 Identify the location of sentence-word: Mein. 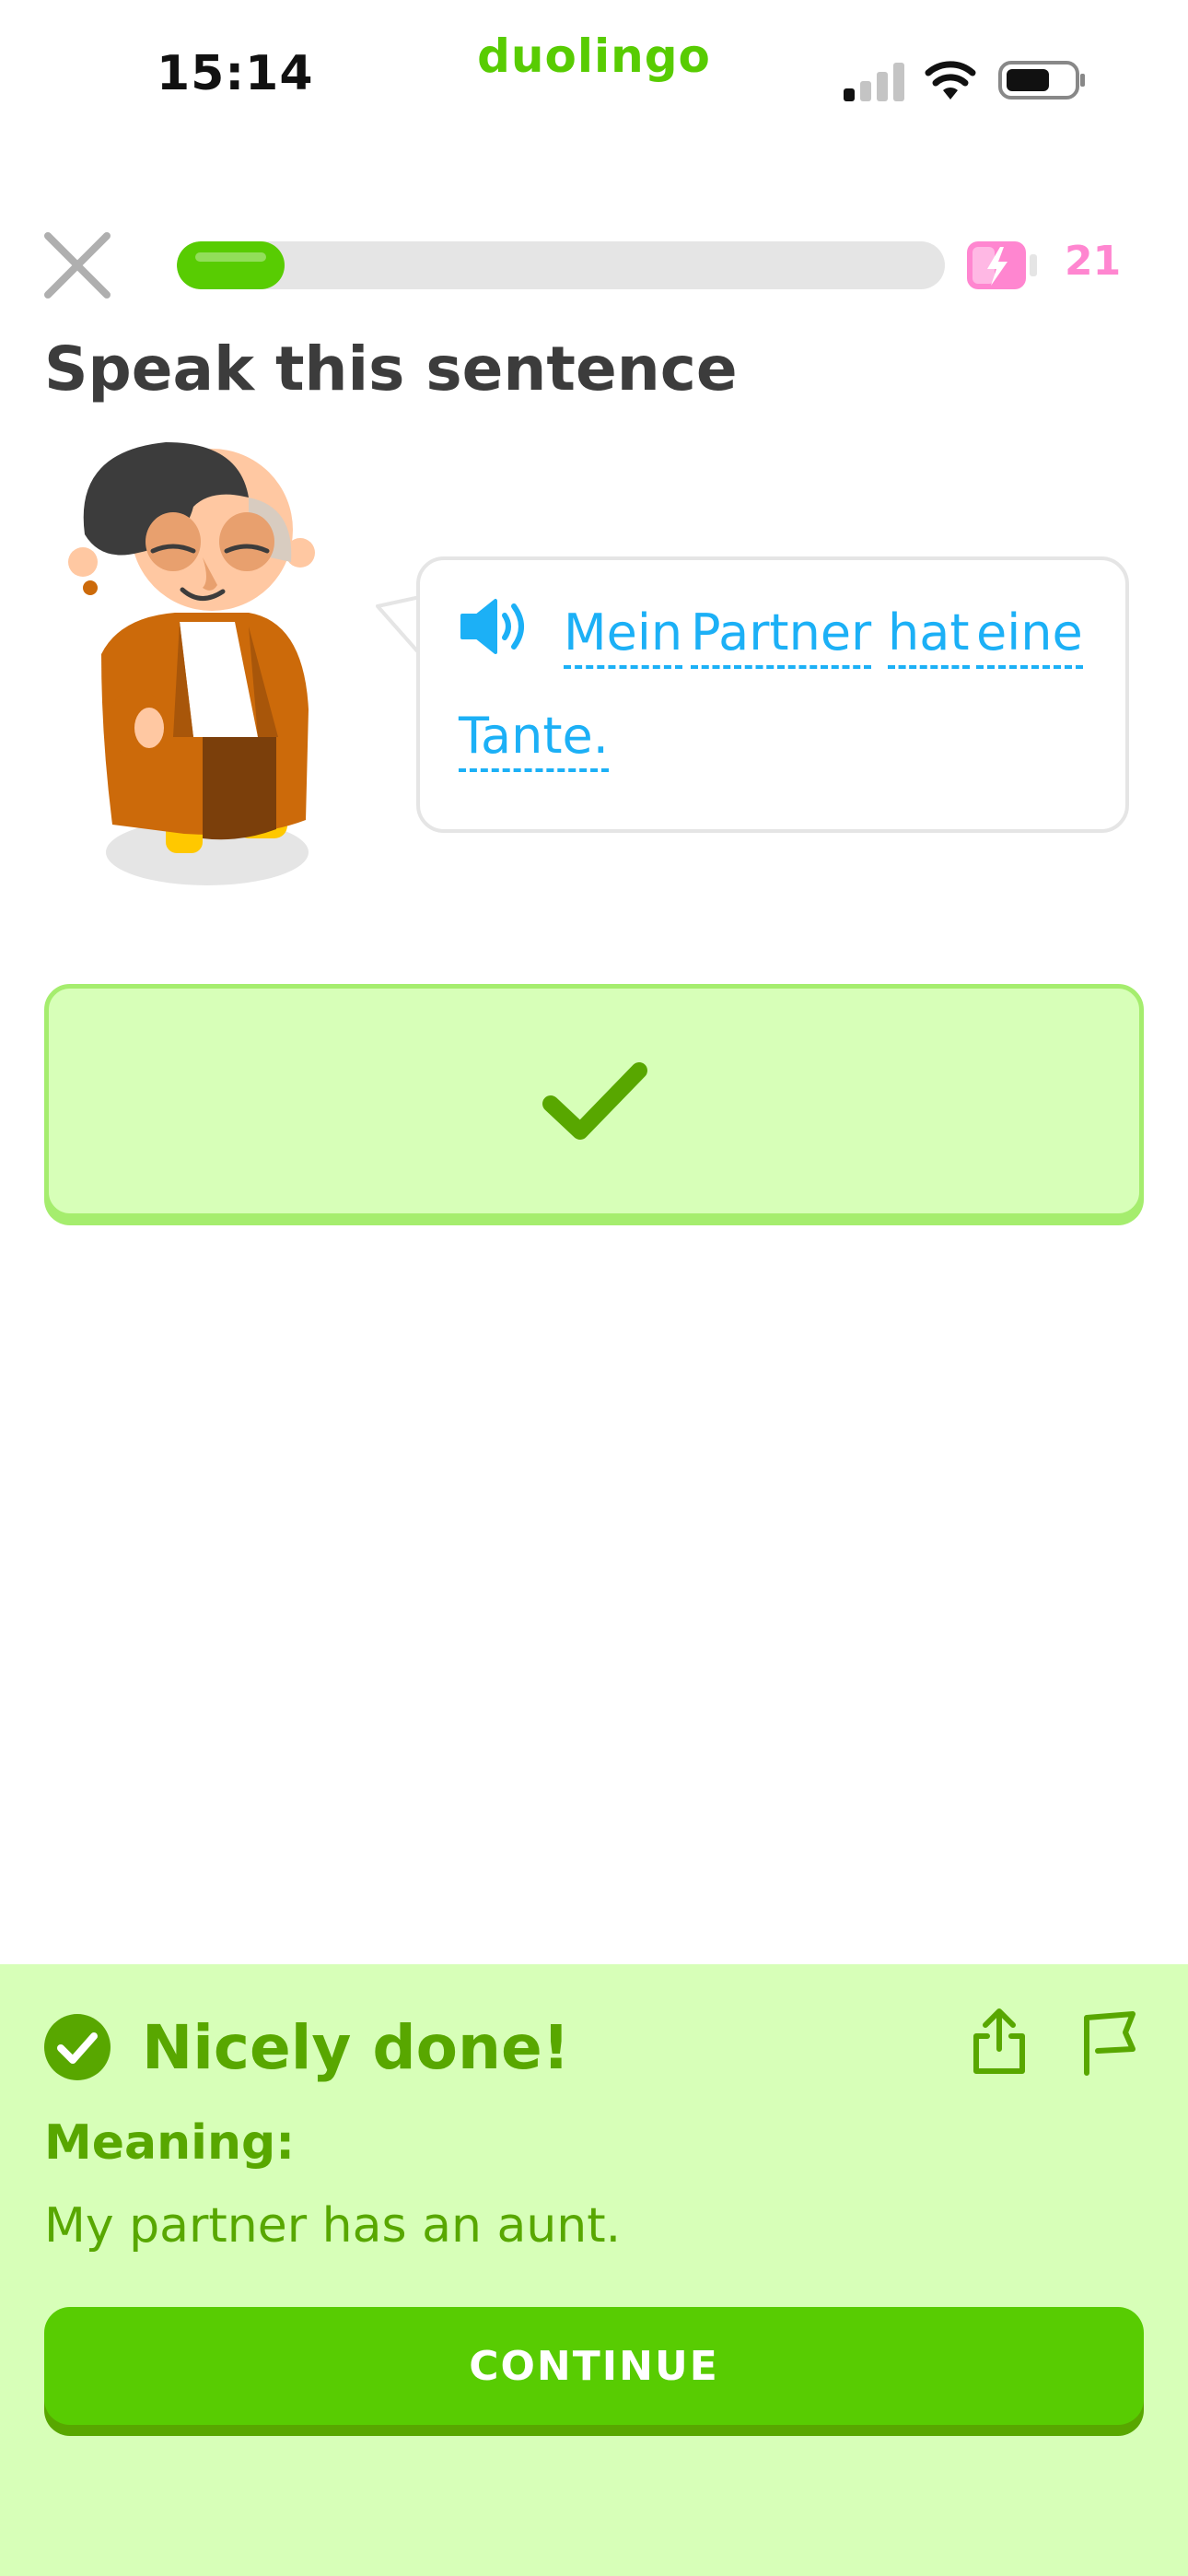
(623, 636).